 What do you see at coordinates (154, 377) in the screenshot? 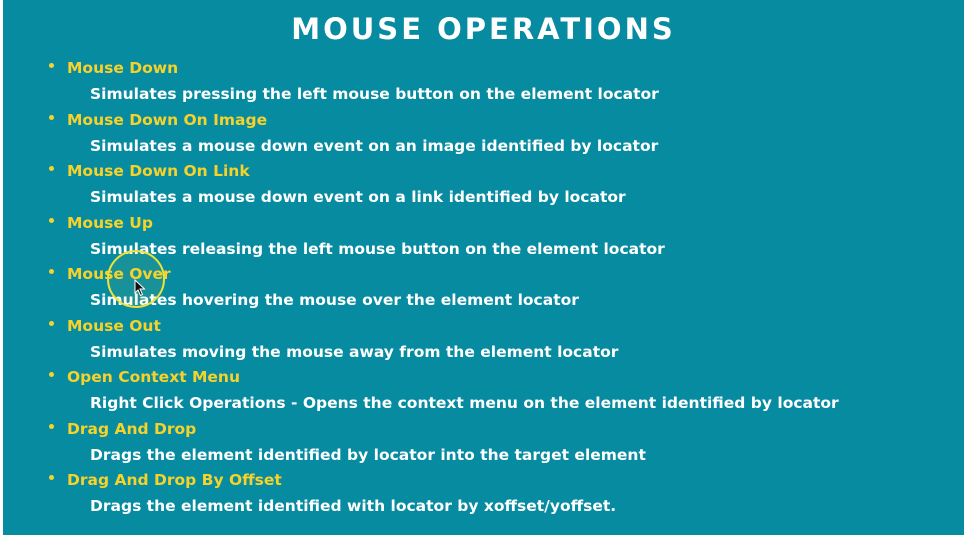
I see `item-heading: Open Context Menu` at bounding box center [154, 377].